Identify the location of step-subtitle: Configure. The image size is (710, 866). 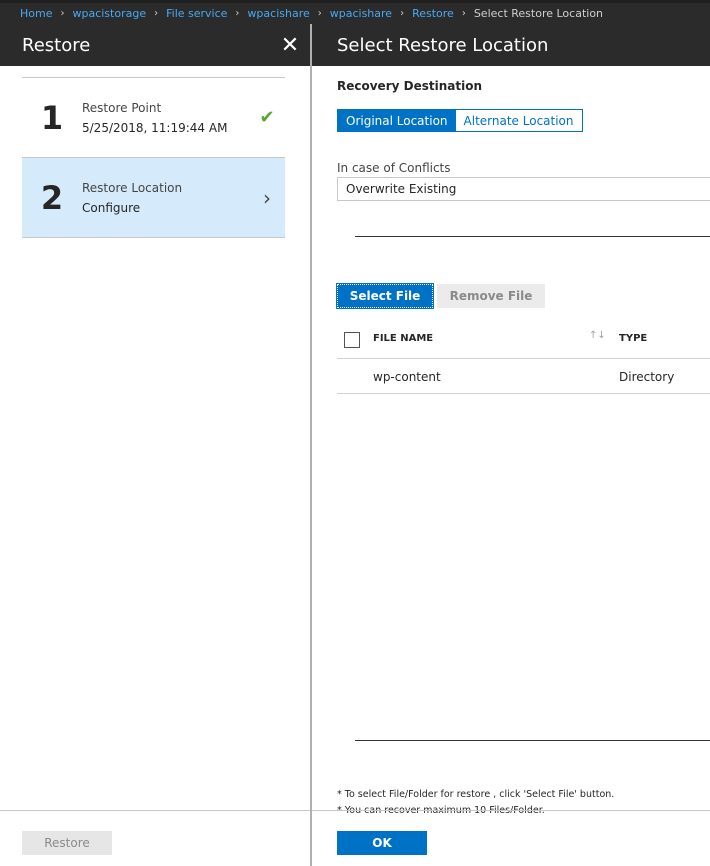
(111, 207).